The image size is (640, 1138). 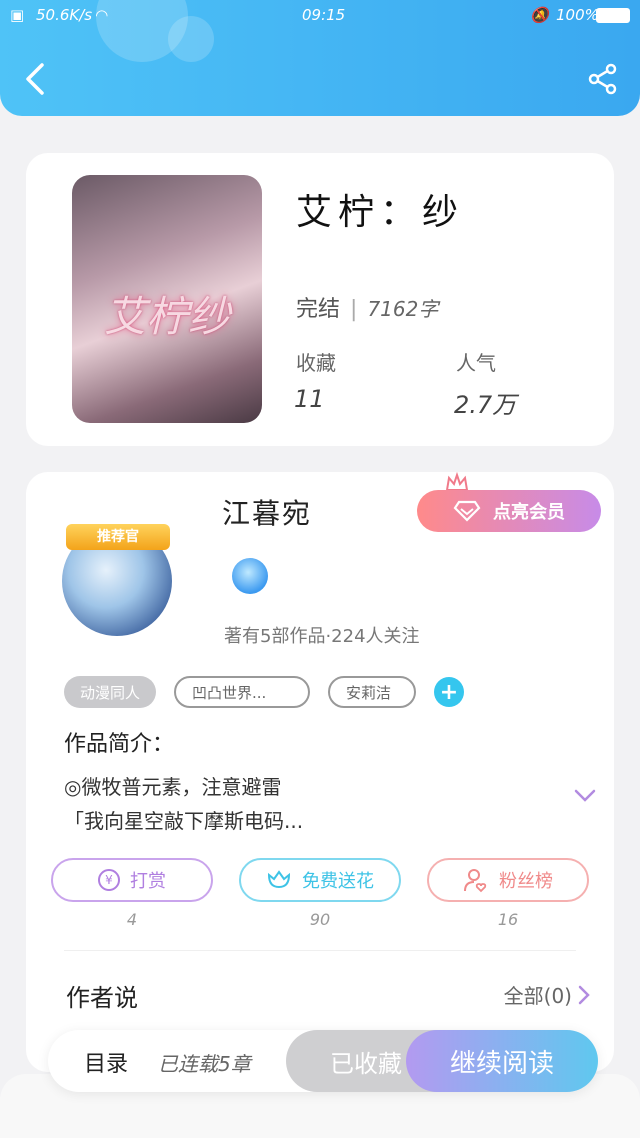 I want to click on share-icon, so click(x=602, y=79).